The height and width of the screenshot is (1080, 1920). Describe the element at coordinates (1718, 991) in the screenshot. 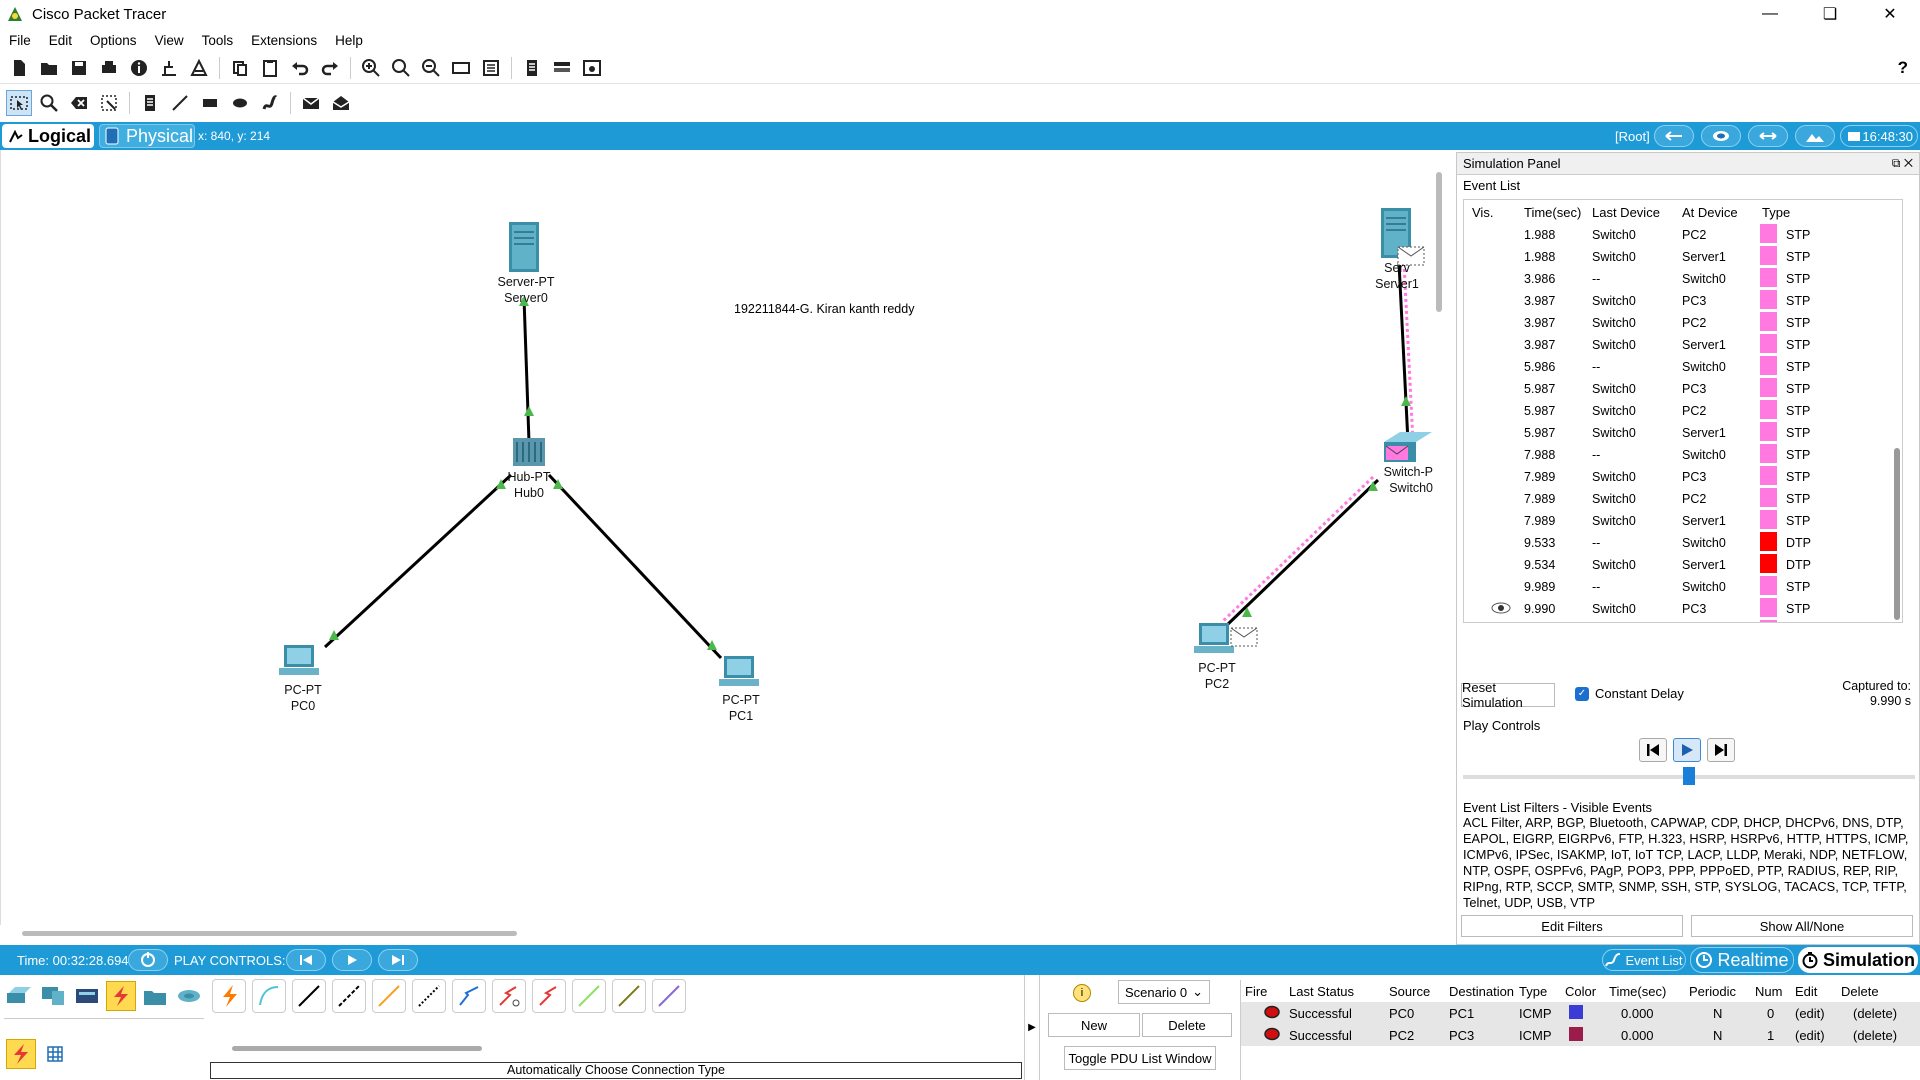

I see `col-periodic: Periodic` at that location.